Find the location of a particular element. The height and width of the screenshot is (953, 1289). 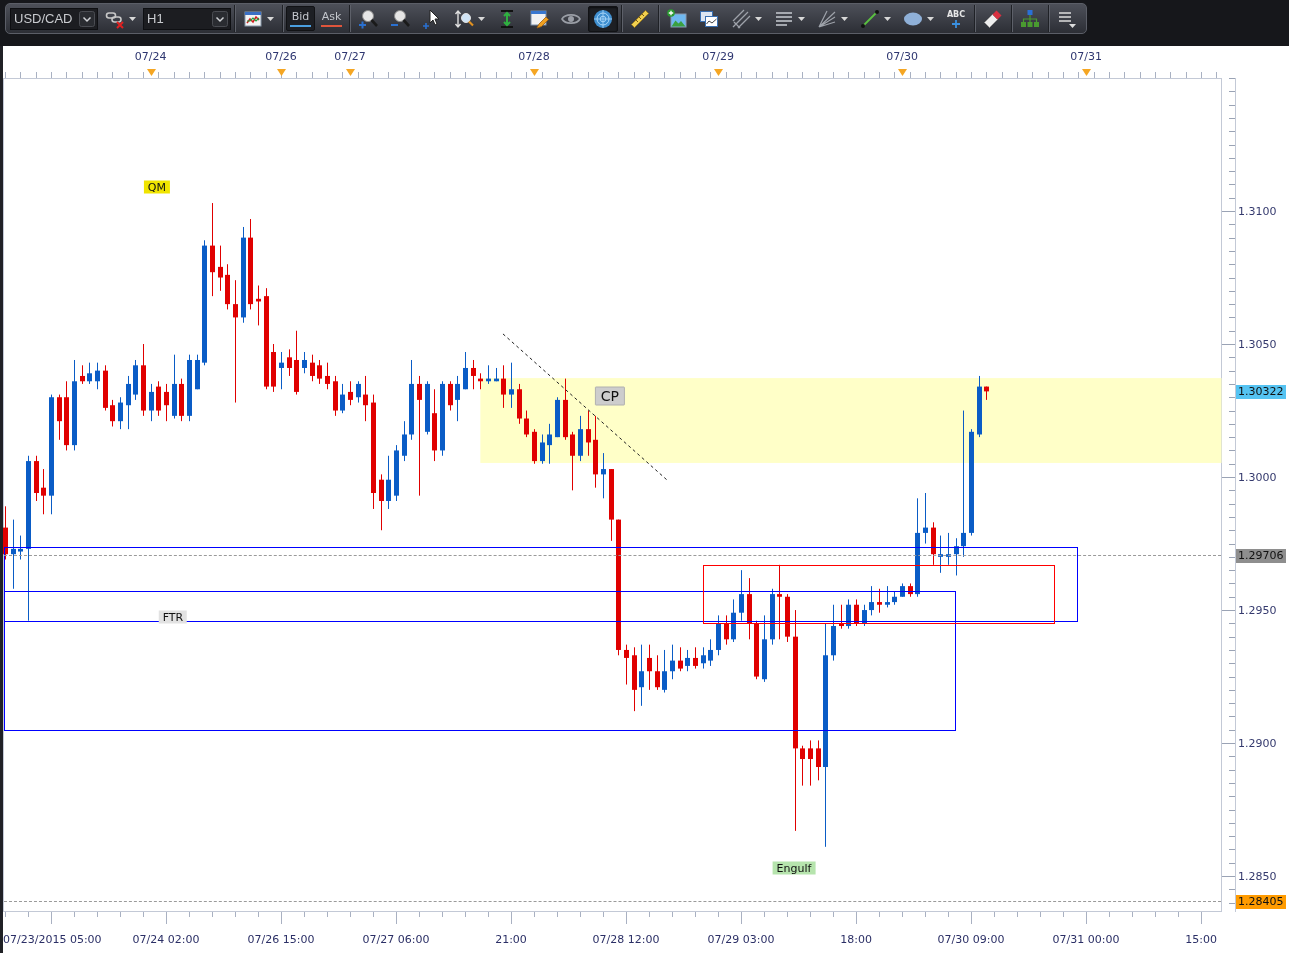

time-axis-label: 21:00 is located at coordinates (511, 939).